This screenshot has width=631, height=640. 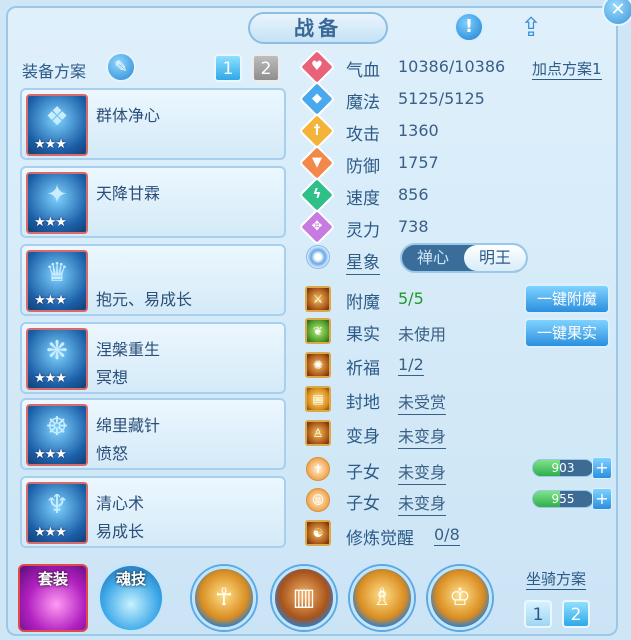 I want to click on info-button: !, so click(x=469, y=27).